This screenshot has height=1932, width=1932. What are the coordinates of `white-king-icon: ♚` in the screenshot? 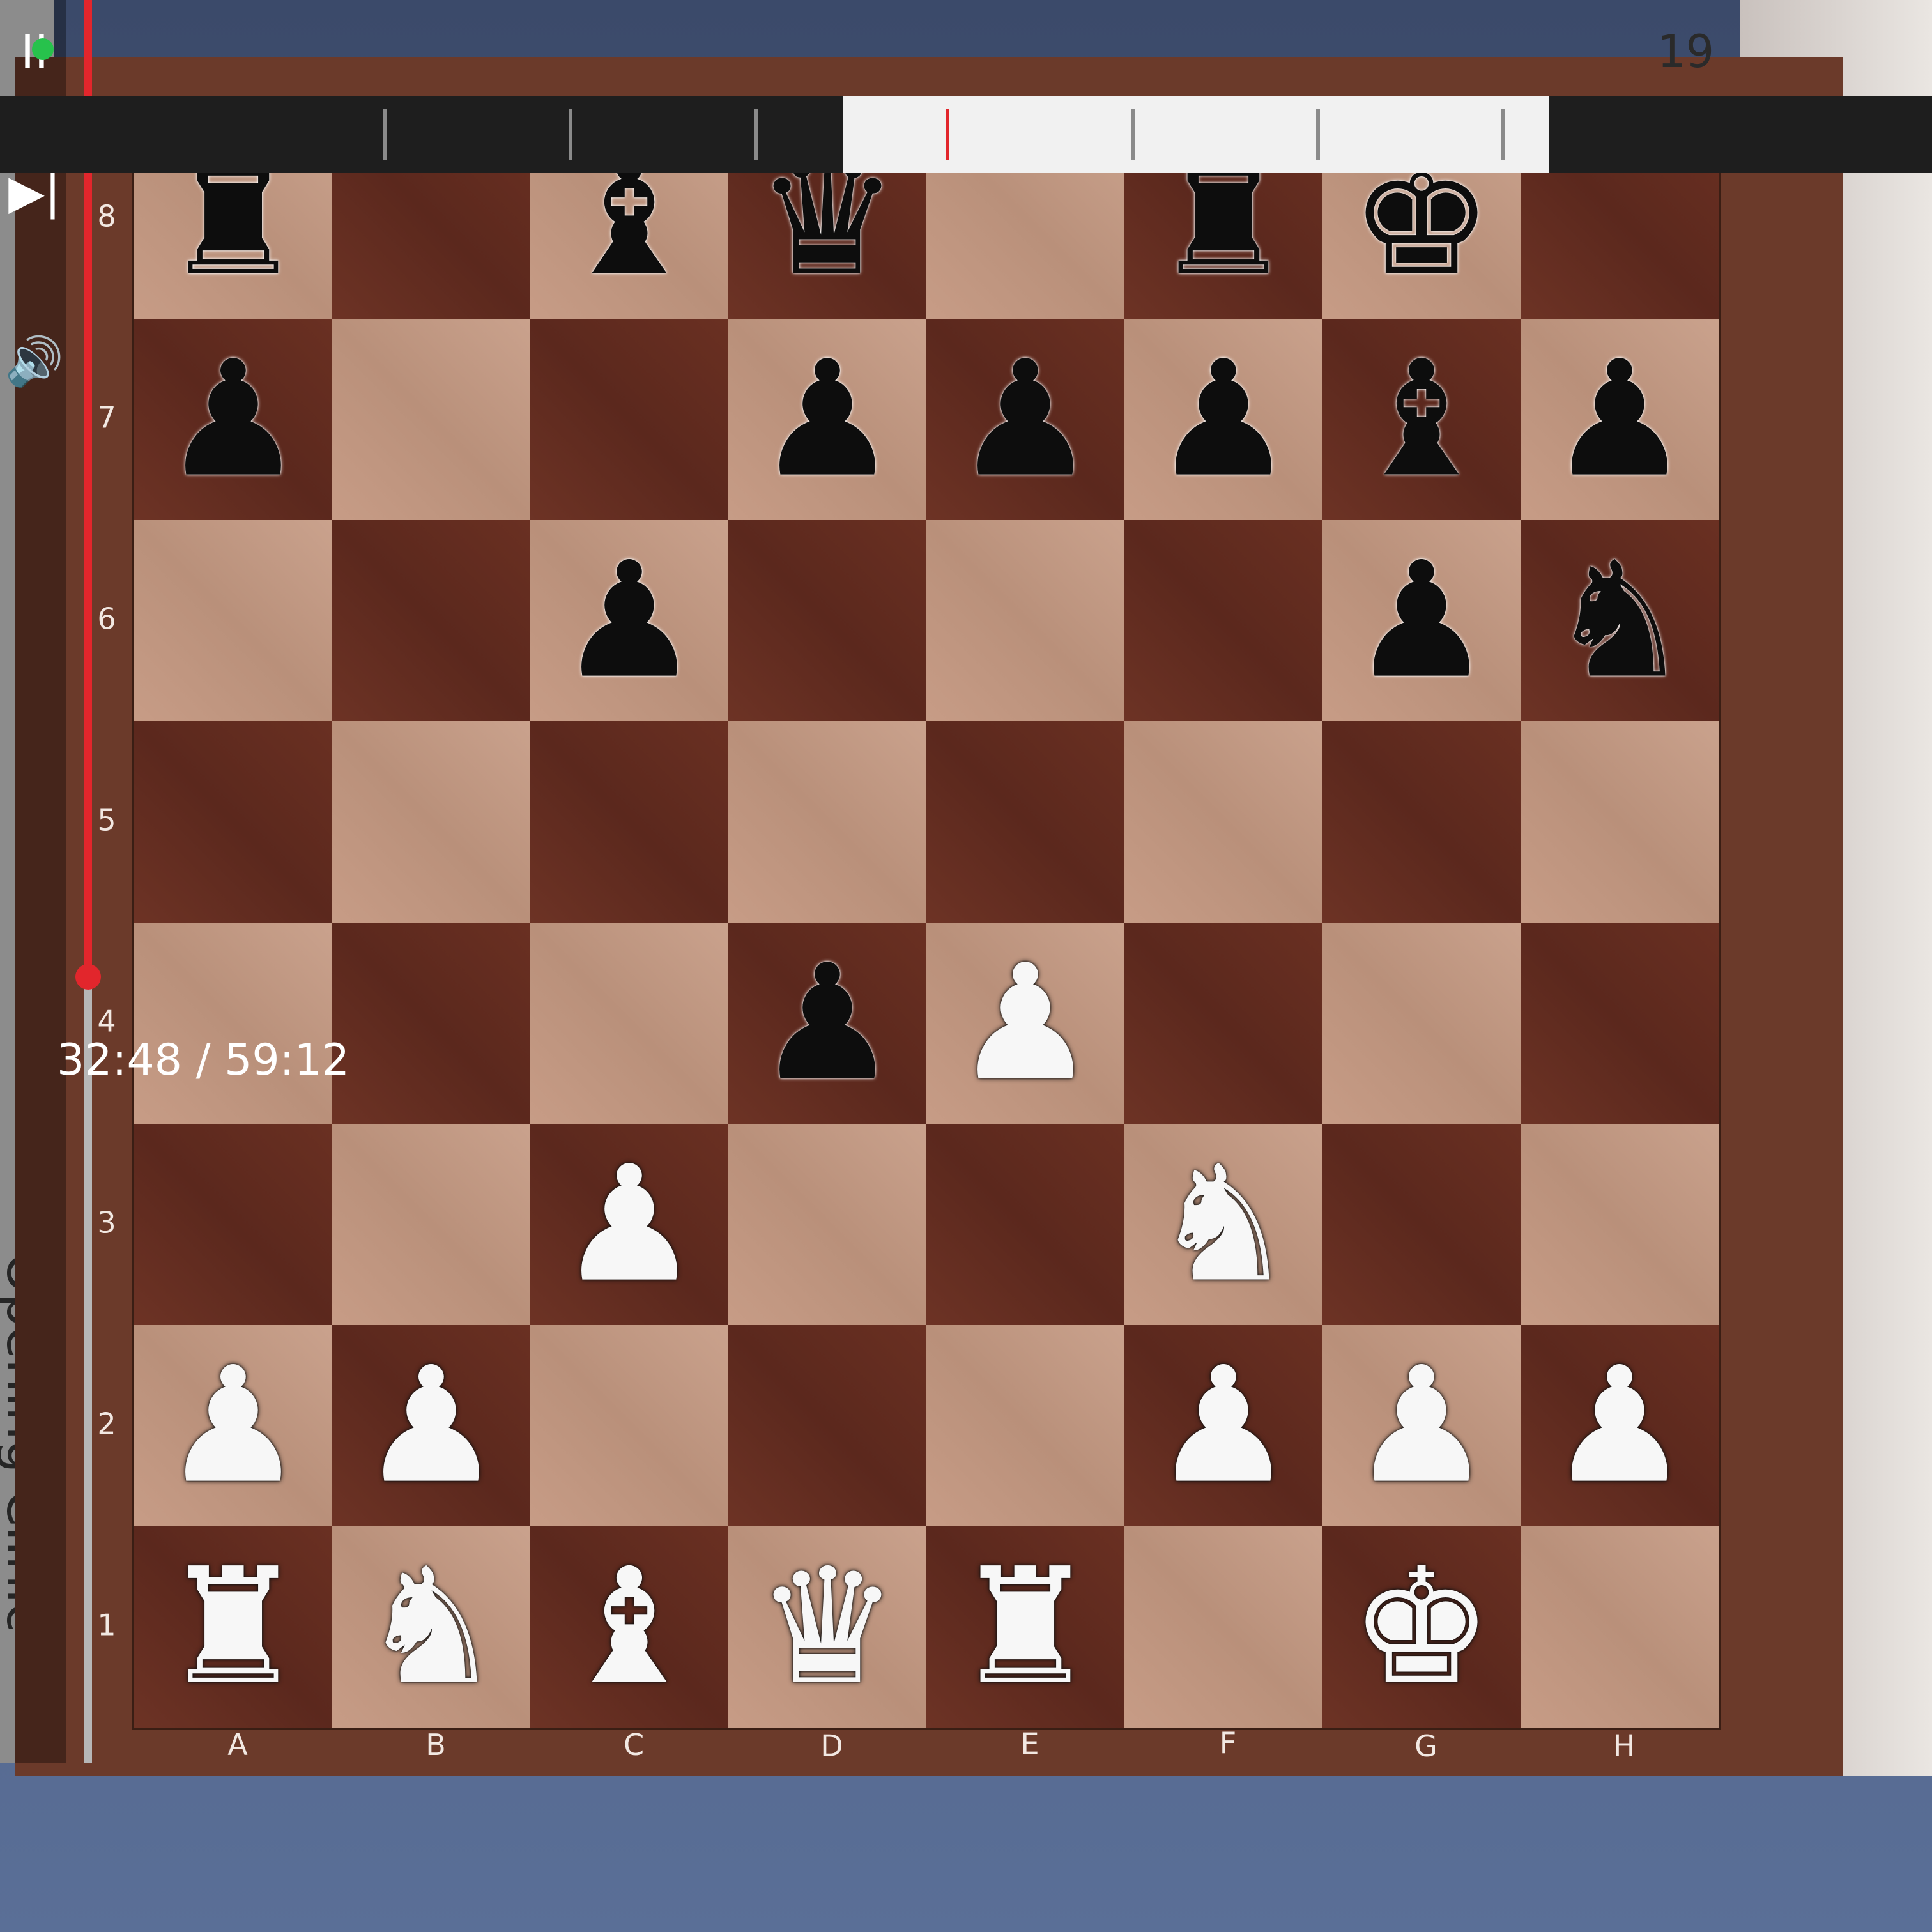 It's located at (1421, 1627).